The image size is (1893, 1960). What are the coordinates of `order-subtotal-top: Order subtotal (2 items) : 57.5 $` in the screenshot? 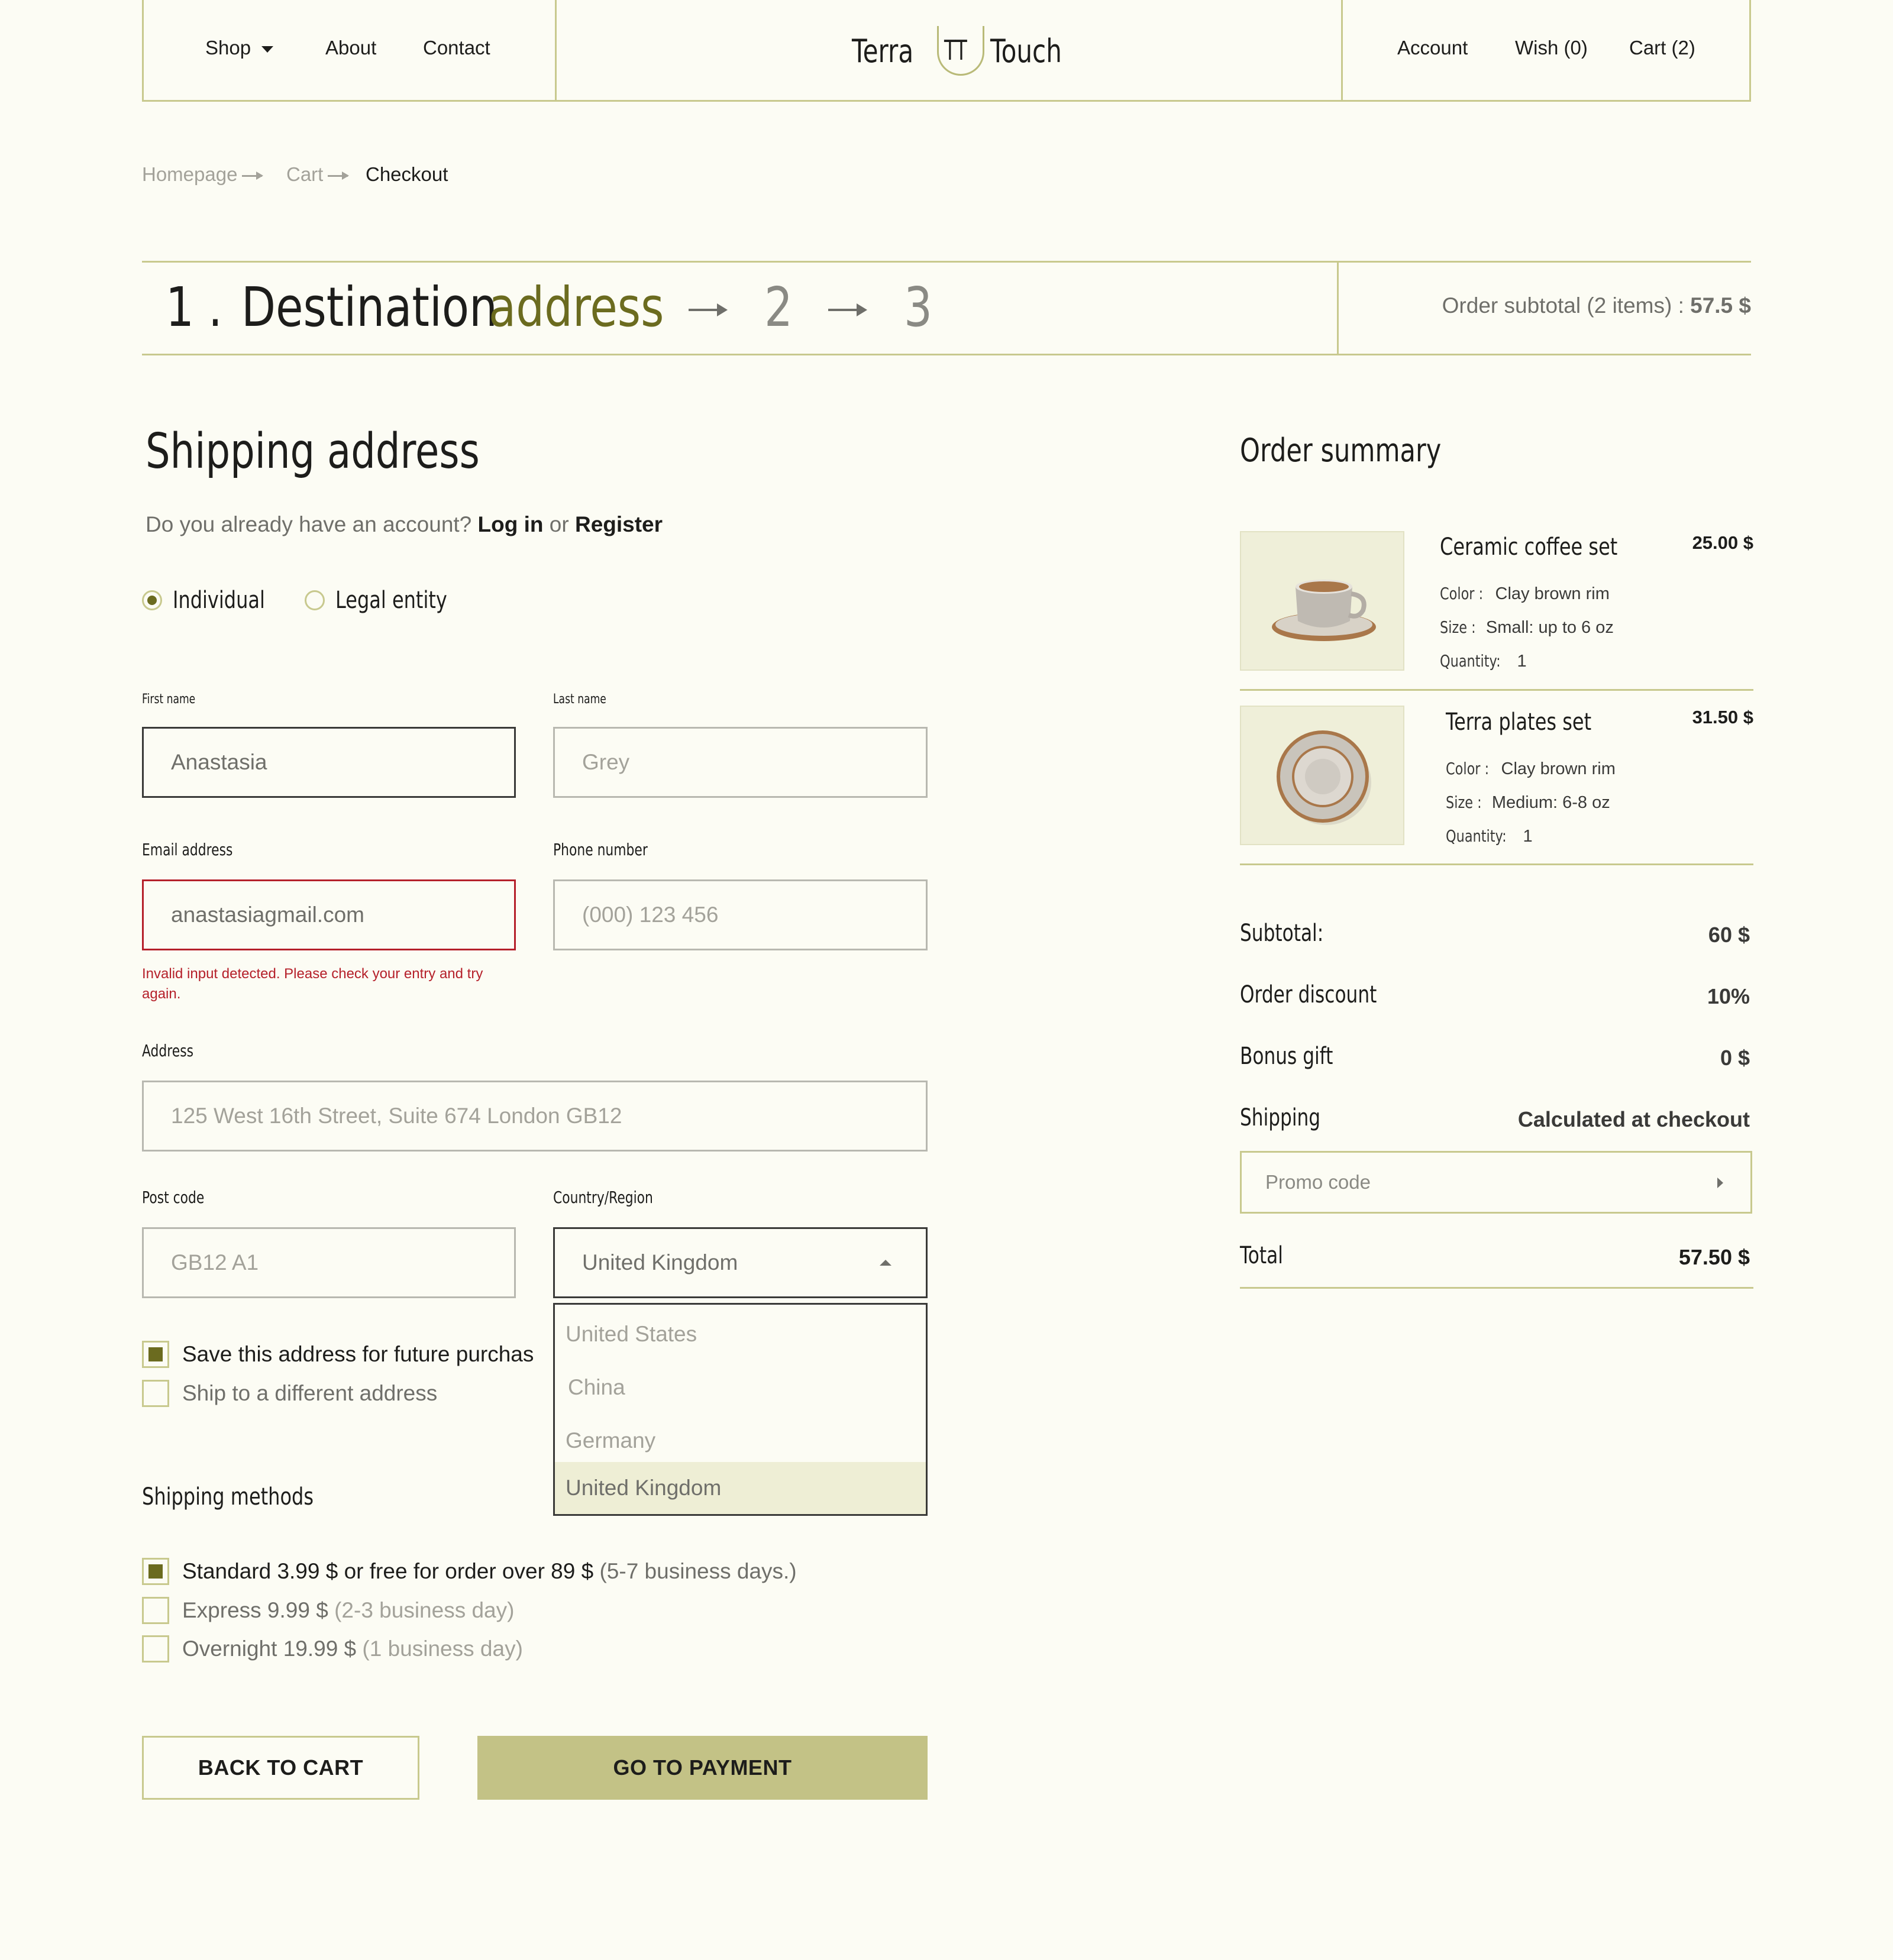 It's located at (1596, 305).